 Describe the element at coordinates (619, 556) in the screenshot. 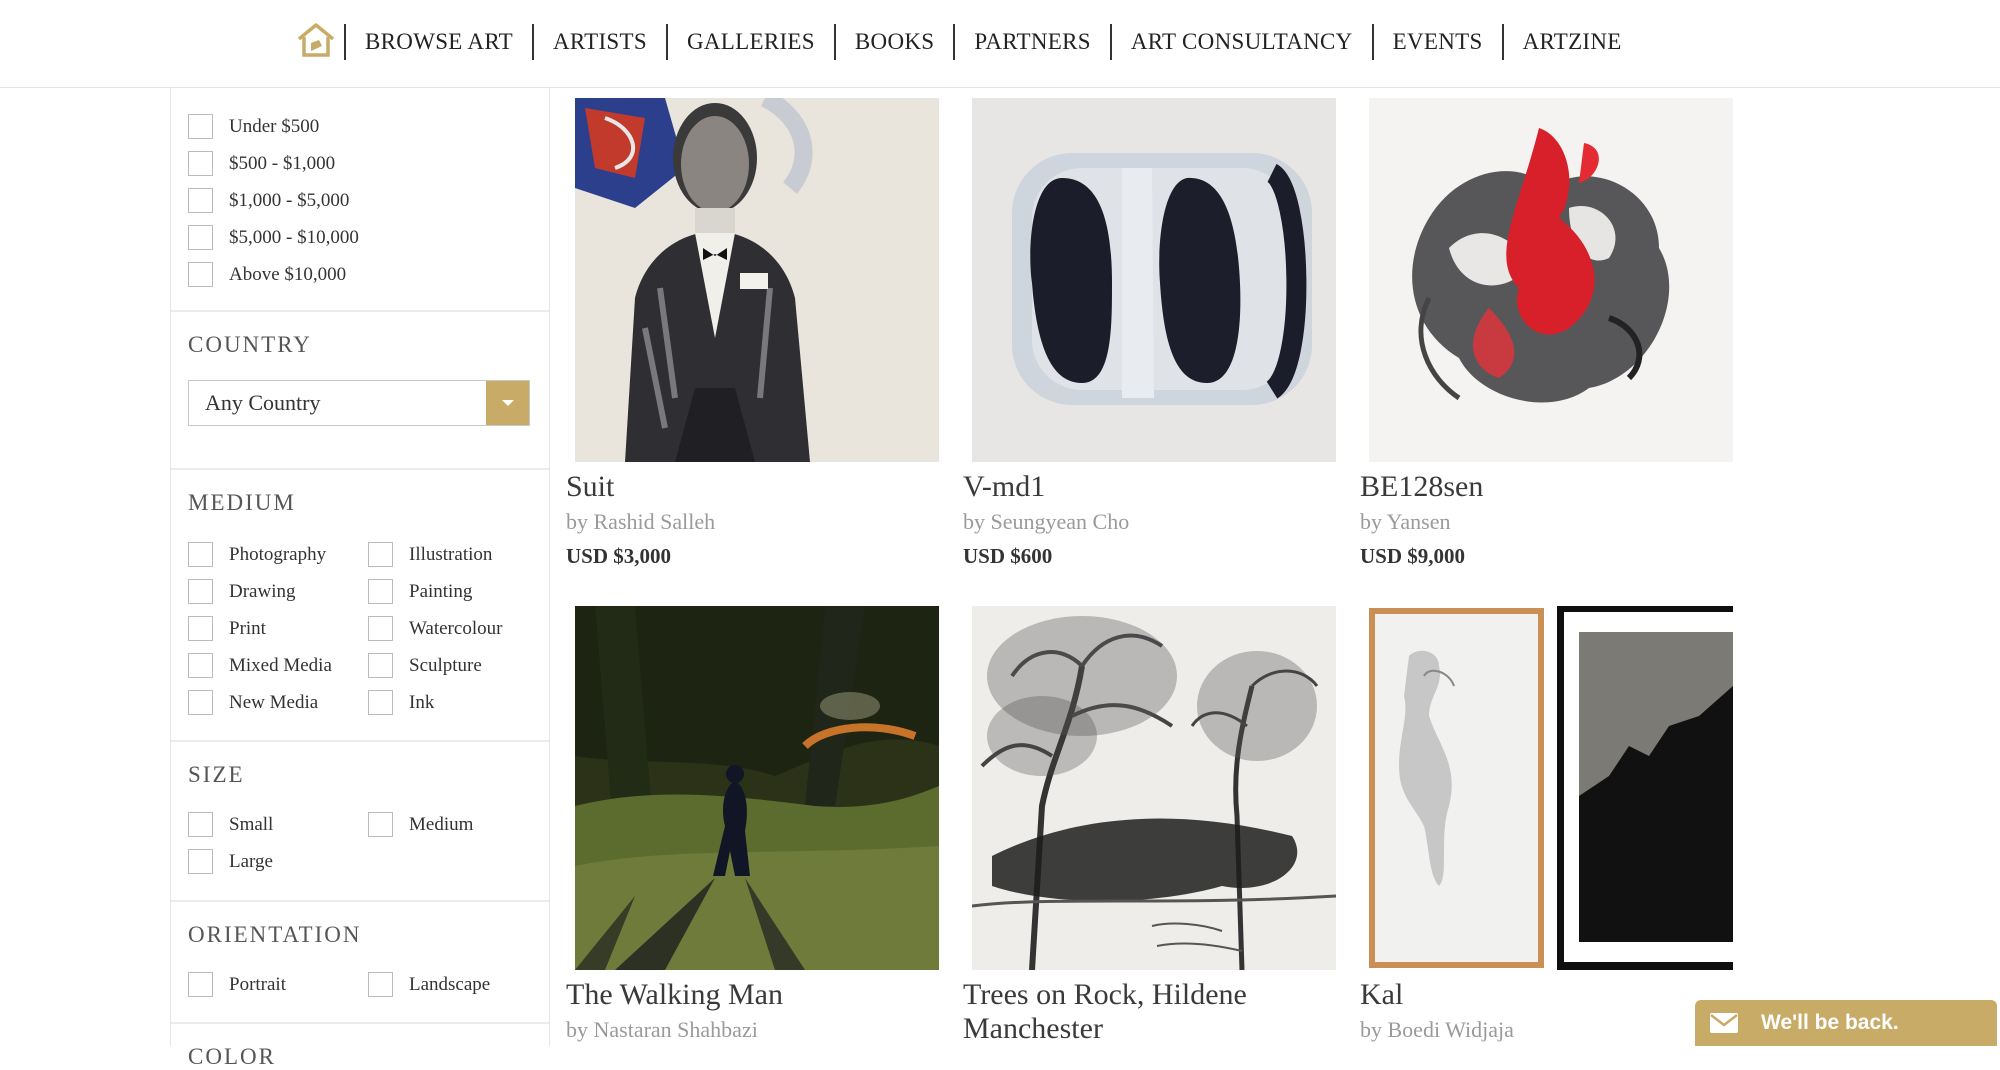

I see `artwork-price: USD $3,000` at that location.